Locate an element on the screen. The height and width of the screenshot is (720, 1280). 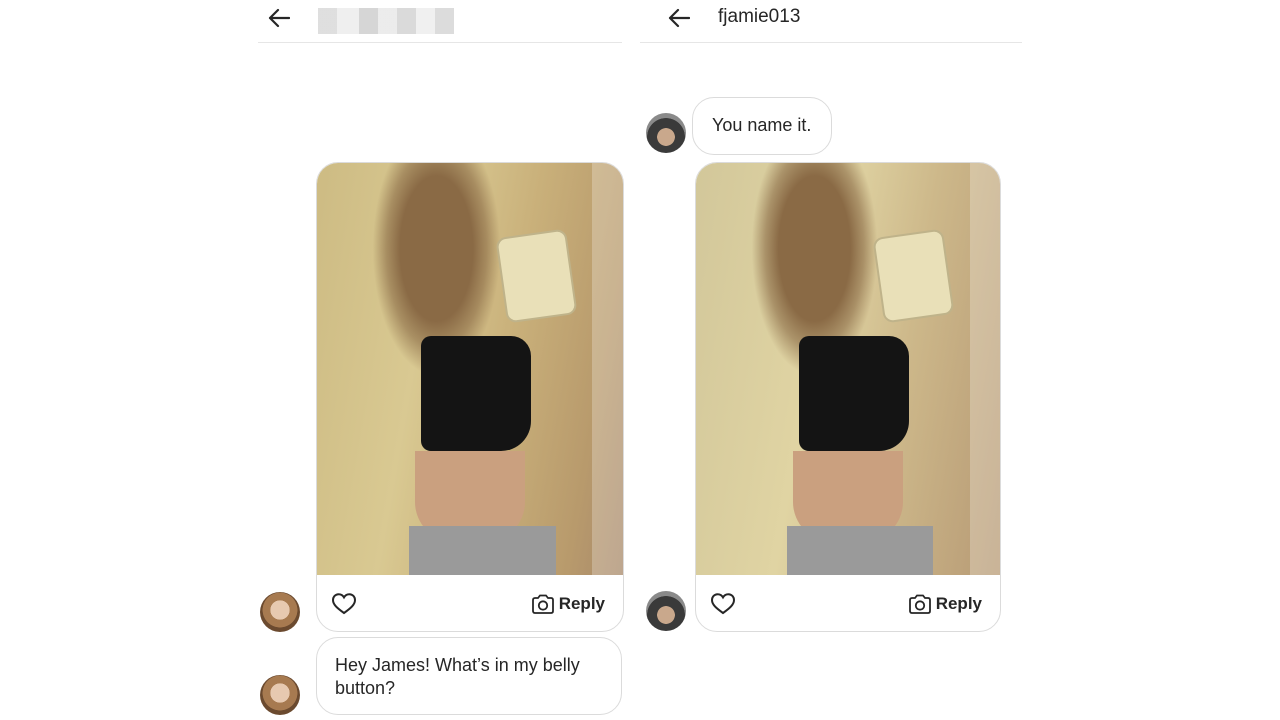
message-text: You name it. is located at coordinates (762, 125).